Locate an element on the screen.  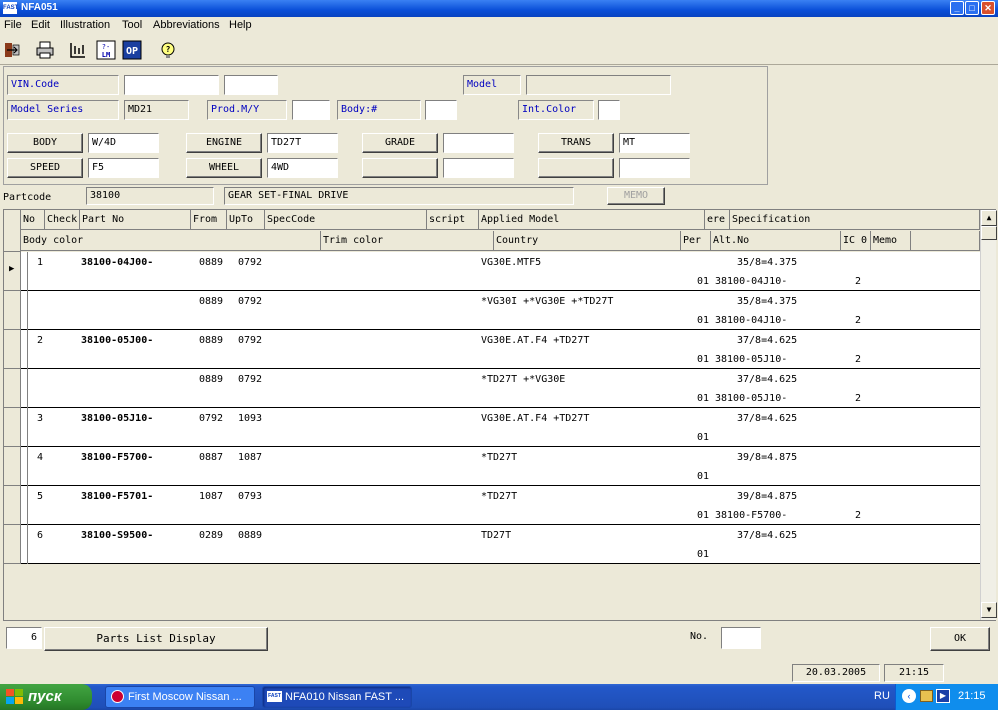
row-from: 0889 is located at coordinates (211, 301).